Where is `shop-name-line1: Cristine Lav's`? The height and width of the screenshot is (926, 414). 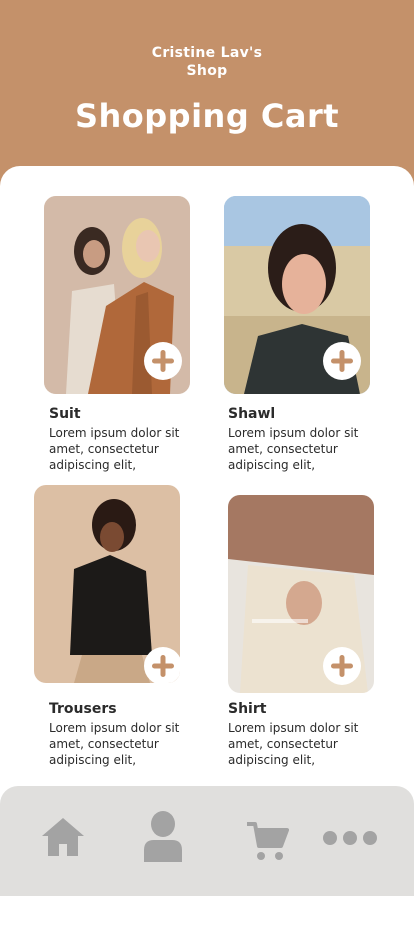 shop-name-line1: Cristine Lav's is located at coordinates (207, 53).